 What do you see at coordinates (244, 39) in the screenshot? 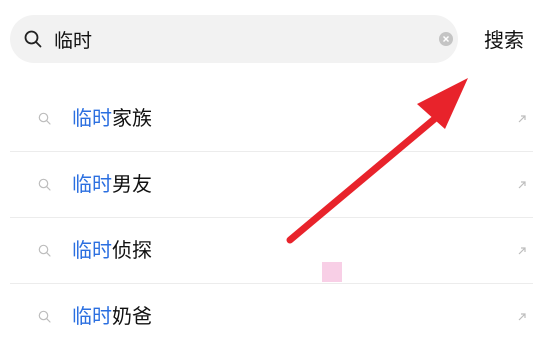
I see `search-input` at bounding box center [244, 39].